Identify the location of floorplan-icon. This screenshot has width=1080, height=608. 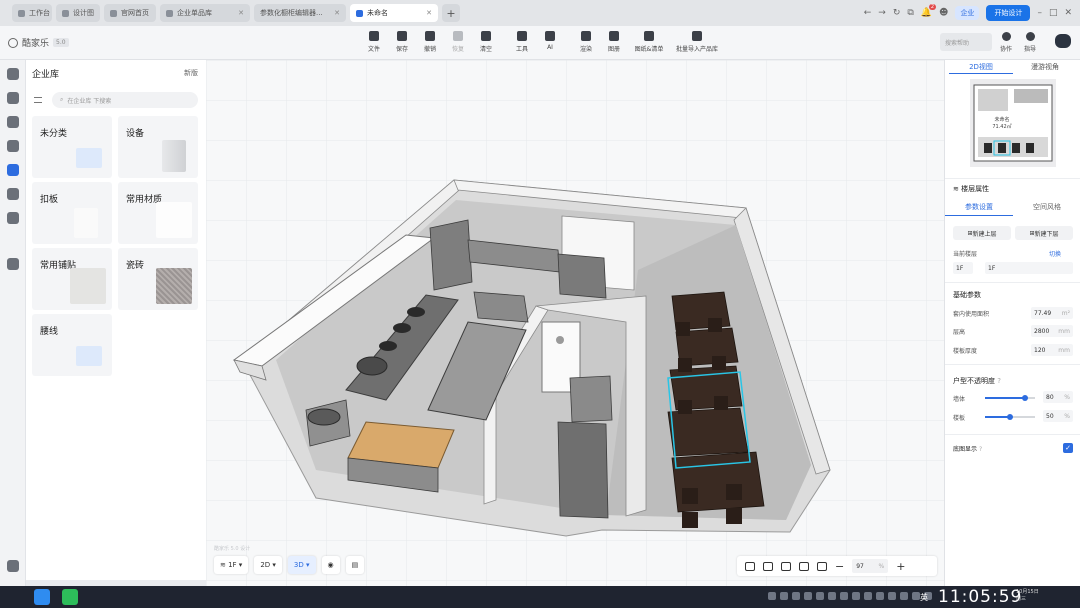
(13, 74).